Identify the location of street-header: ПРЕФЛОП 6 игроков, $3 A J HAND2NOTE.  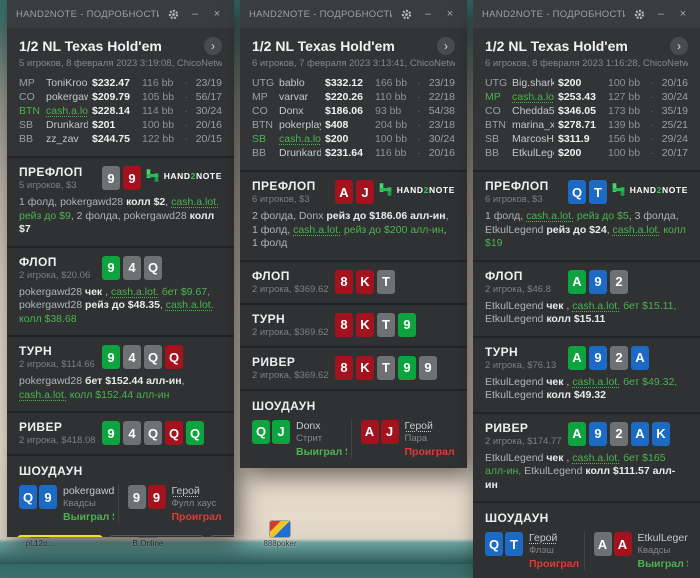
(353, 189).